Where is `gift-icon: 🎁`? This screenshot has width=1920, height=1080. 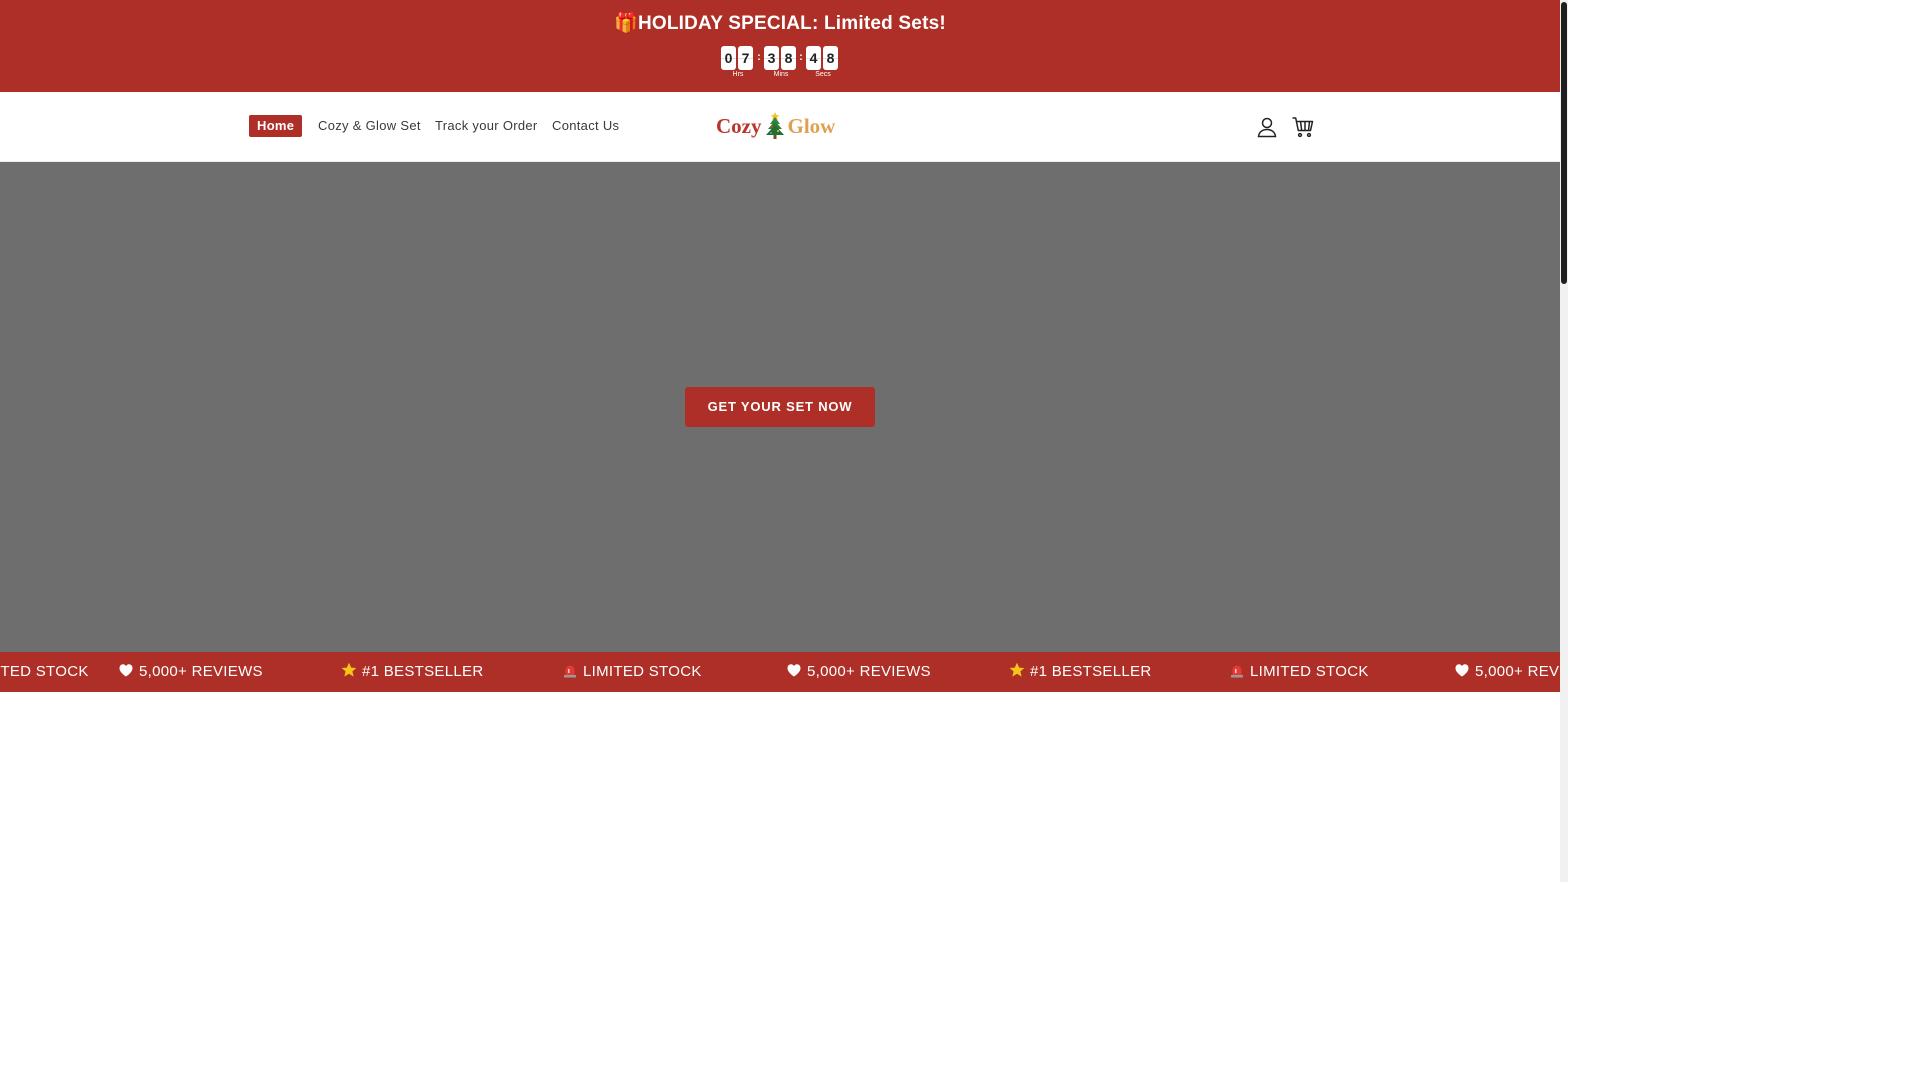
gift-icon: 🎁 is located at coordinates (626, 23).